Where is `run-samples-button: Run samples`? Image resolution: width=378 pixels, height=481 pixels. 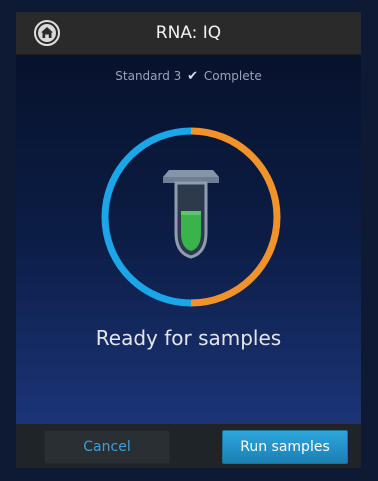
run-samples-button: Run samples is located at coordinates (285, 447).